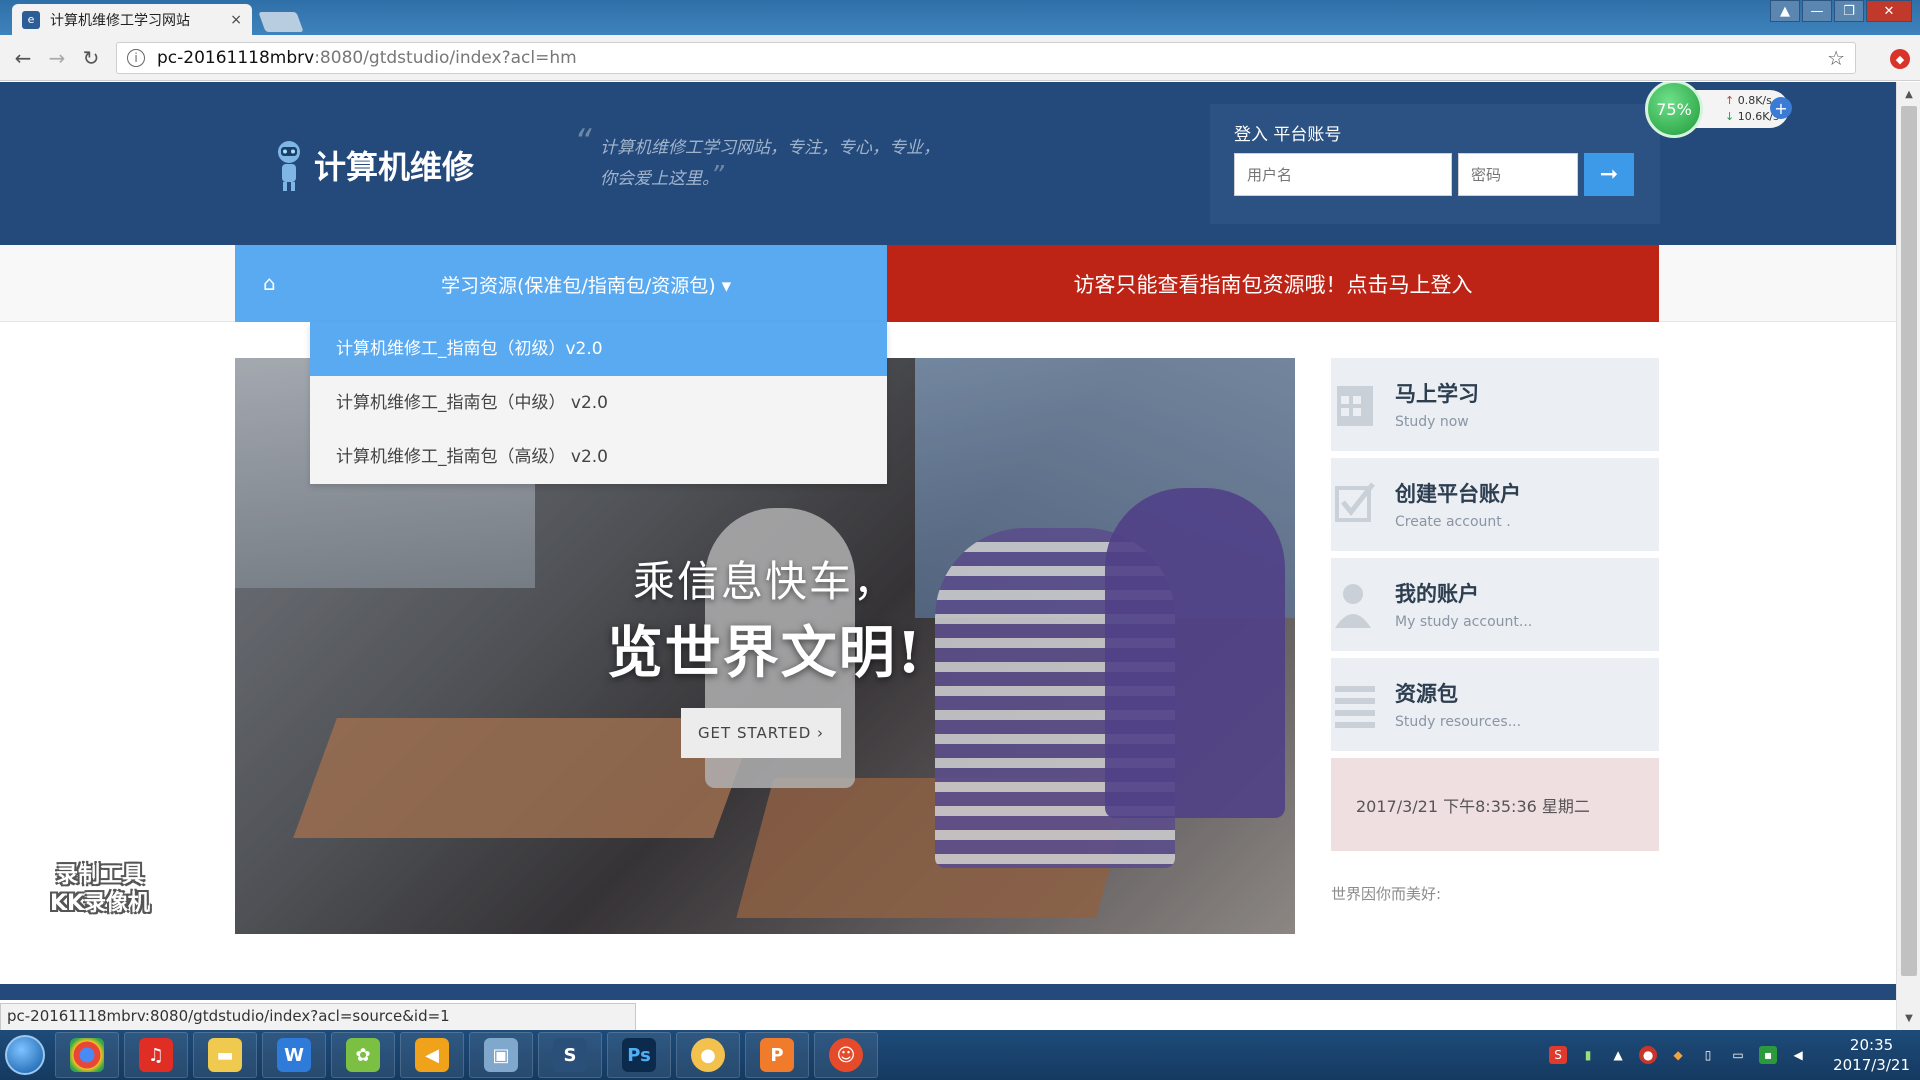  I want to click on leaf-icon: ✿, so click(363, 1055).